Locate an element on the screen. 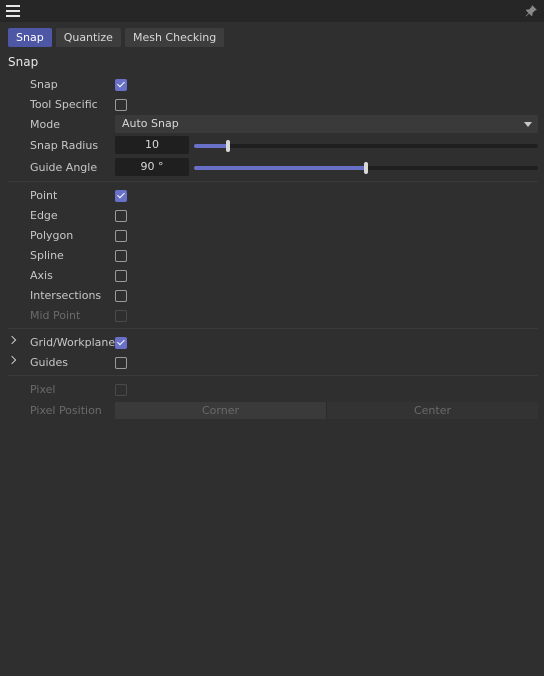  snap-row: Snap is located at coordinates (272, 85).